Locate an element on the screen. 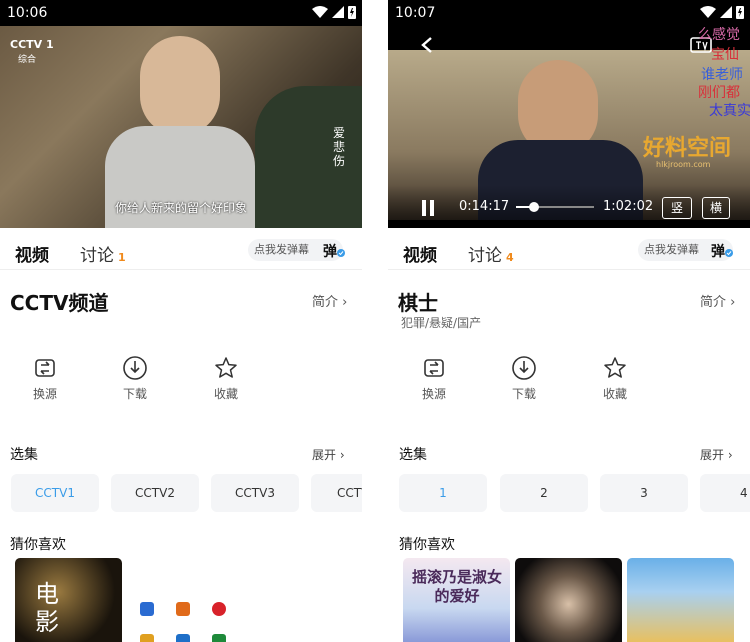 The width and height of the screenshot is (750, 642). episode-item: CCTV1 is located at coordinates (55, 493).